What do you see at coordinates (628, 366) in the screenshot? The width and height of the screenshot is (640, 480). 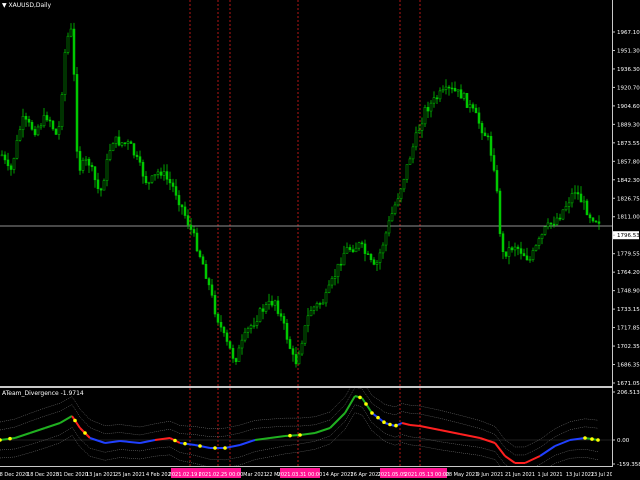 I see `price-label: 1686.35` at bounding box center [628, 366].